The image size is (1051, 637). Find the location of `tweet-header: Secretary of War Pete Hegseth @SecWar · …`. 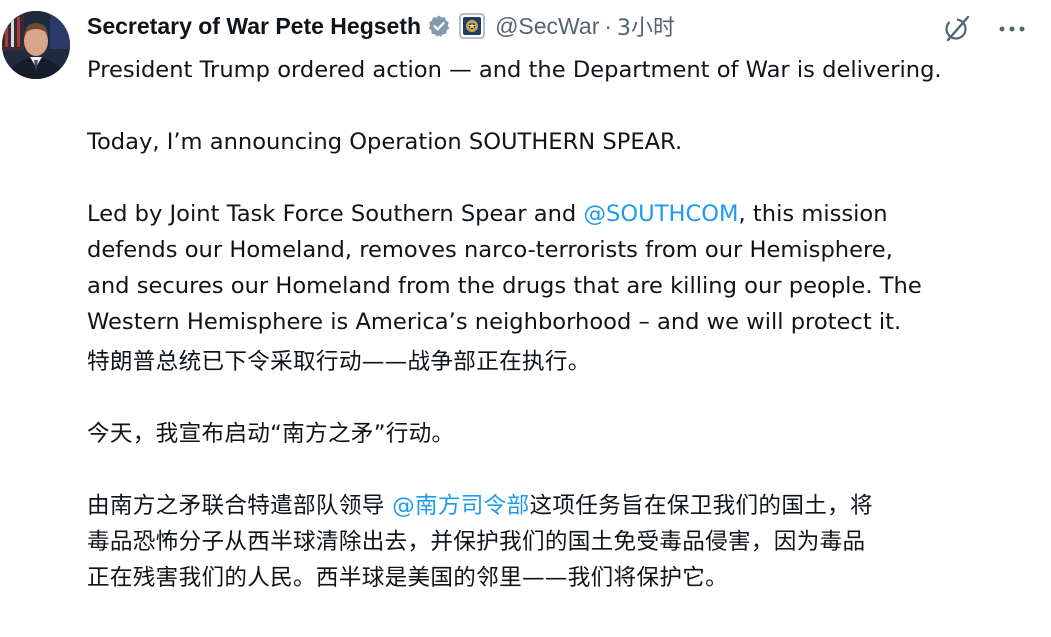

tweet-header: Secretary of War Pete Hegseth @SecWar · … is located at coordinates (381, 26).